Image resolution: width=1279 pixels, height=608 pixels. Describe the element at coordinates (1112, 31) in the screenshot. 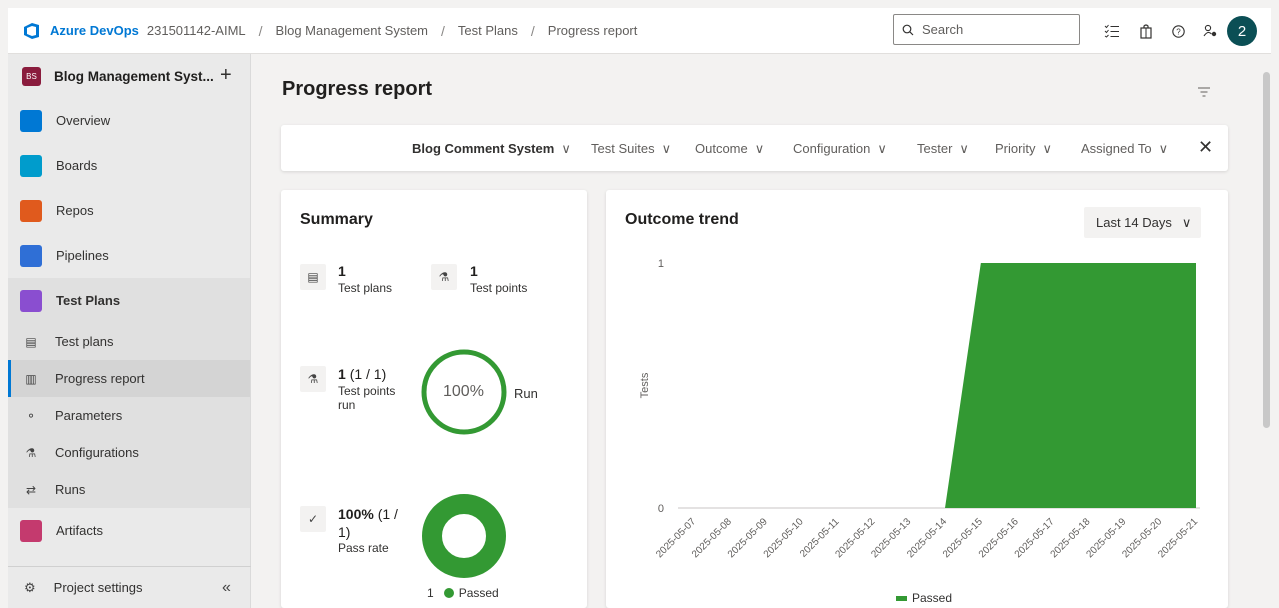

I see `checklist-icon` at that location.